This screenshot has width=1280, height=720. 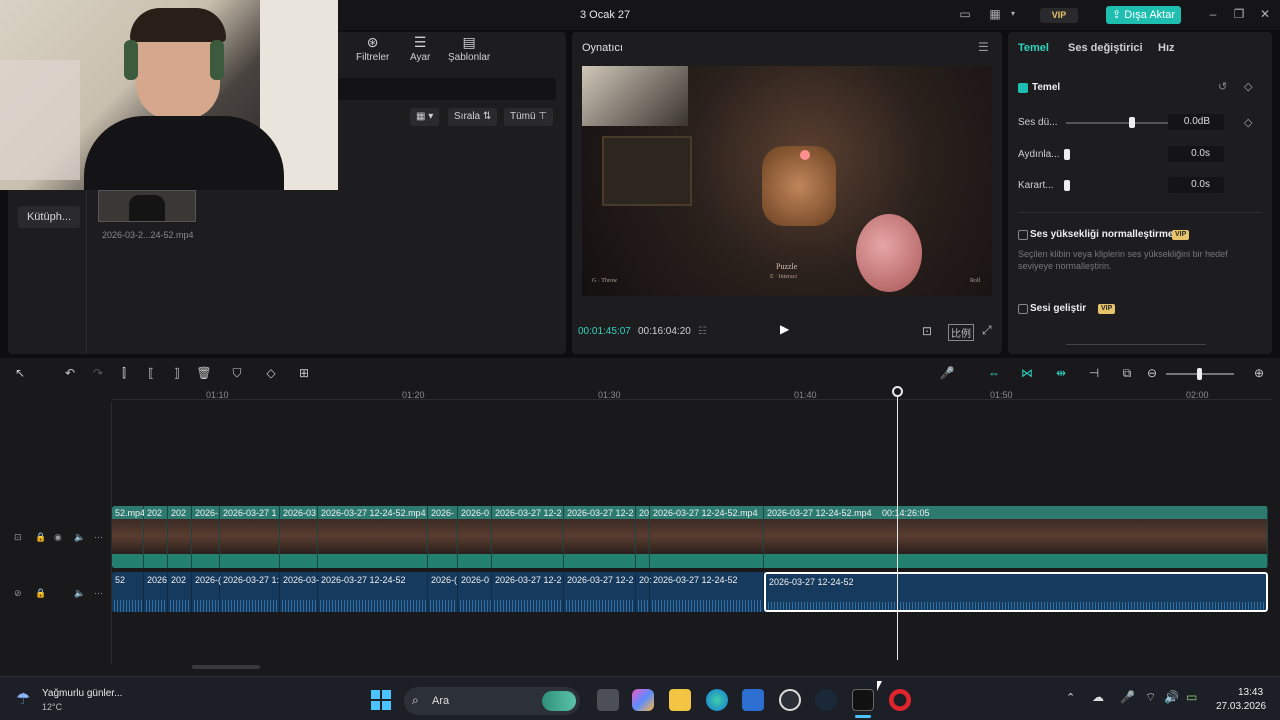 I want to click on tab-speed: Hız, so click(x=1166, y=48).